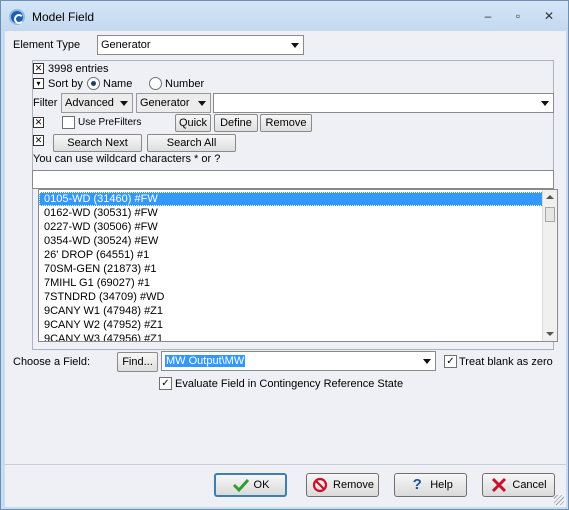 Image resolution: width=569 pixels, height=510 pixels. Describe the element at coordinates (441, 485) in the screenshot. I see `help-label: Help` at that location.